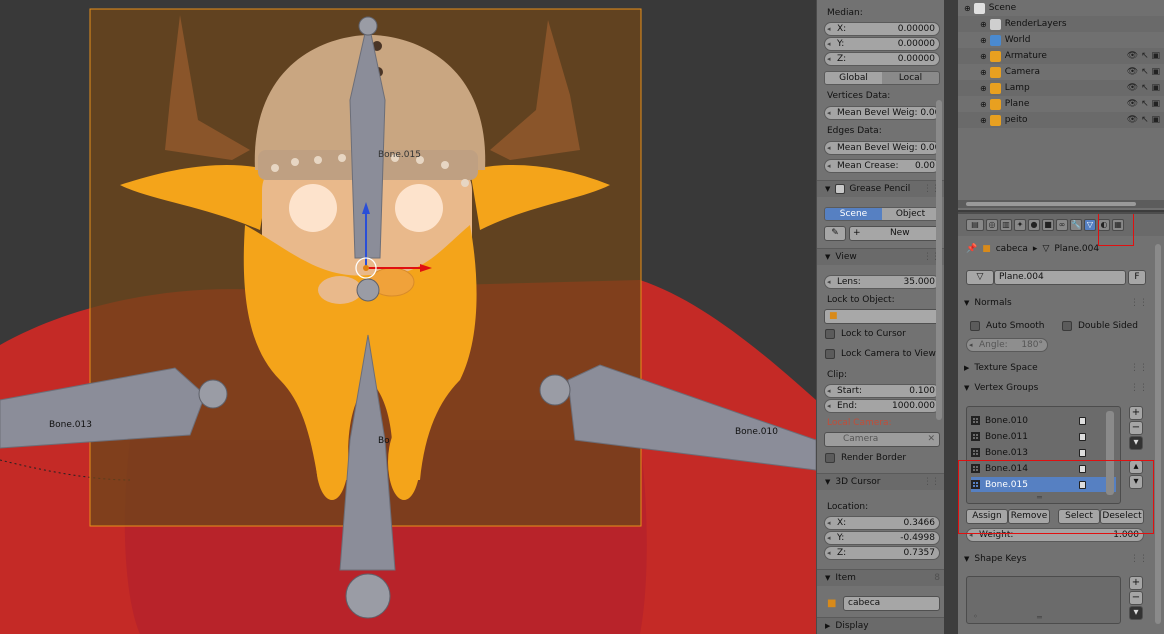 This screenshot has width=1164, height=634. What do you see at coordinates (1060, 277) in the screenshot?
I see `mesh-name-field: Plane.004` at bounding box center [1060, 277].